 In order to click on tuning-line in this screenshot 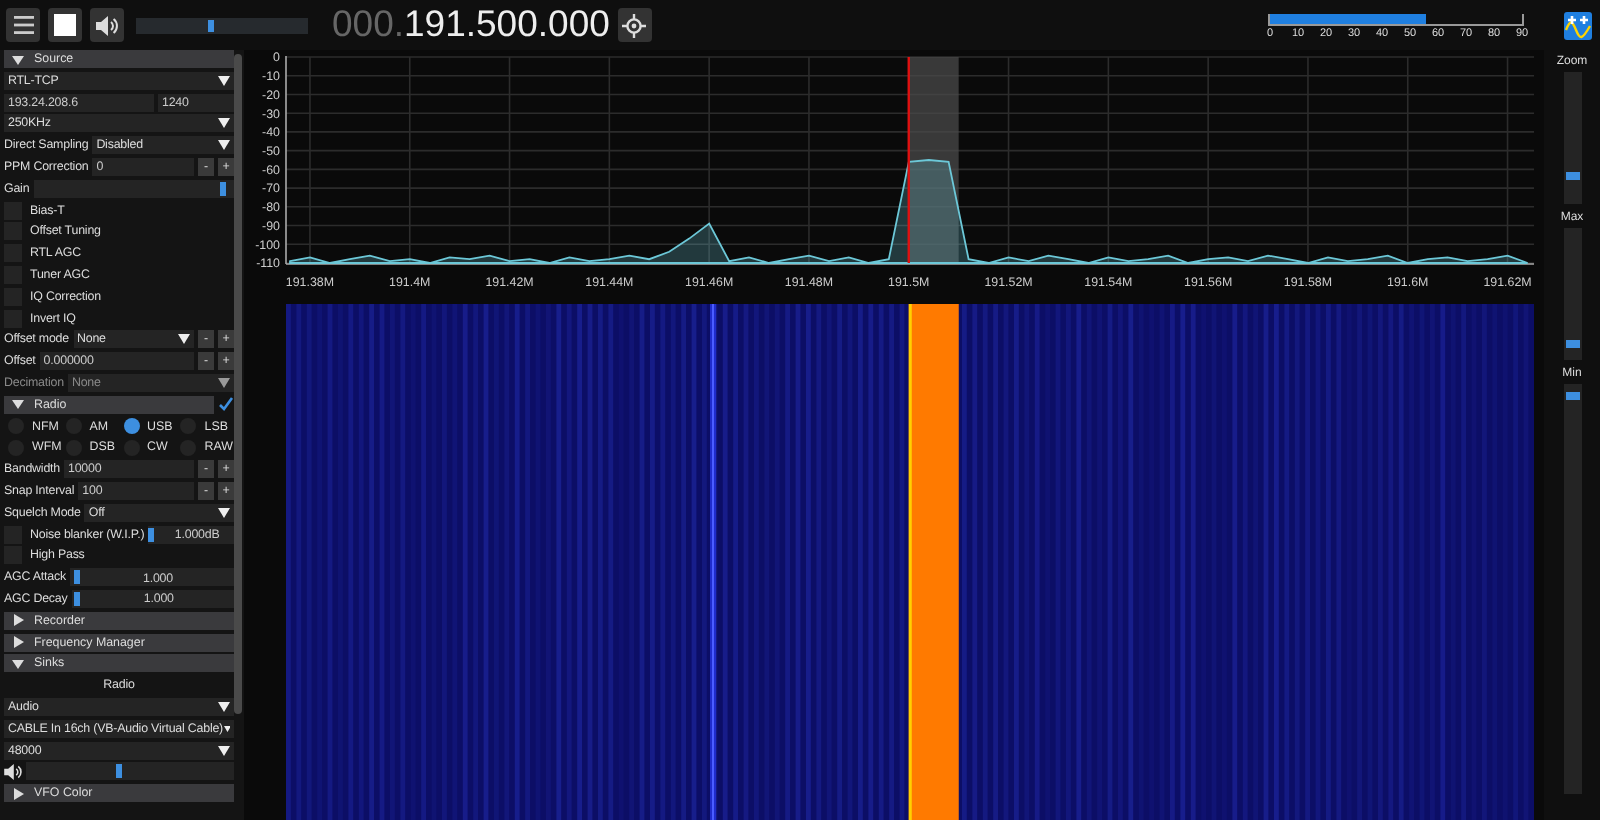, I will do `click(908, 160)`.